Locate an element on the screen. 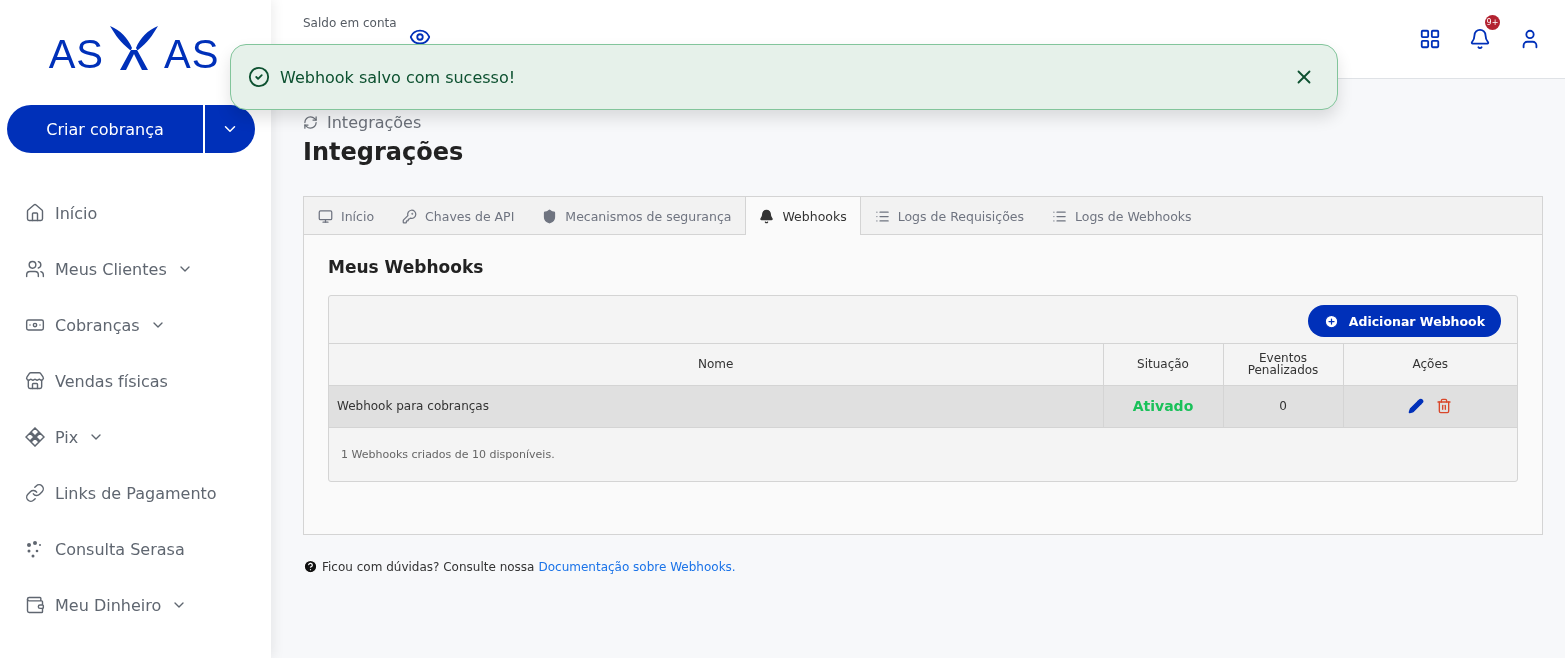 The image size is (1565, 658). plus-icon is located at coordinates (1331, 321).